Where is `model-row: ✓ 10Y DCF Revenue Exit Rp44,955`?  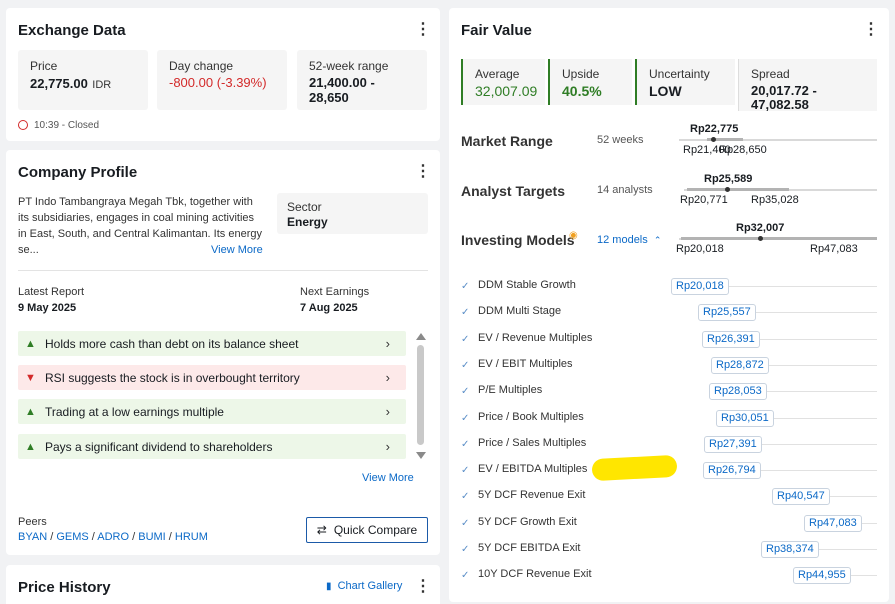
model-row: ✓ 10Y DCF Revenue Exit Rp44,955 is located at coordinates (669, 578).